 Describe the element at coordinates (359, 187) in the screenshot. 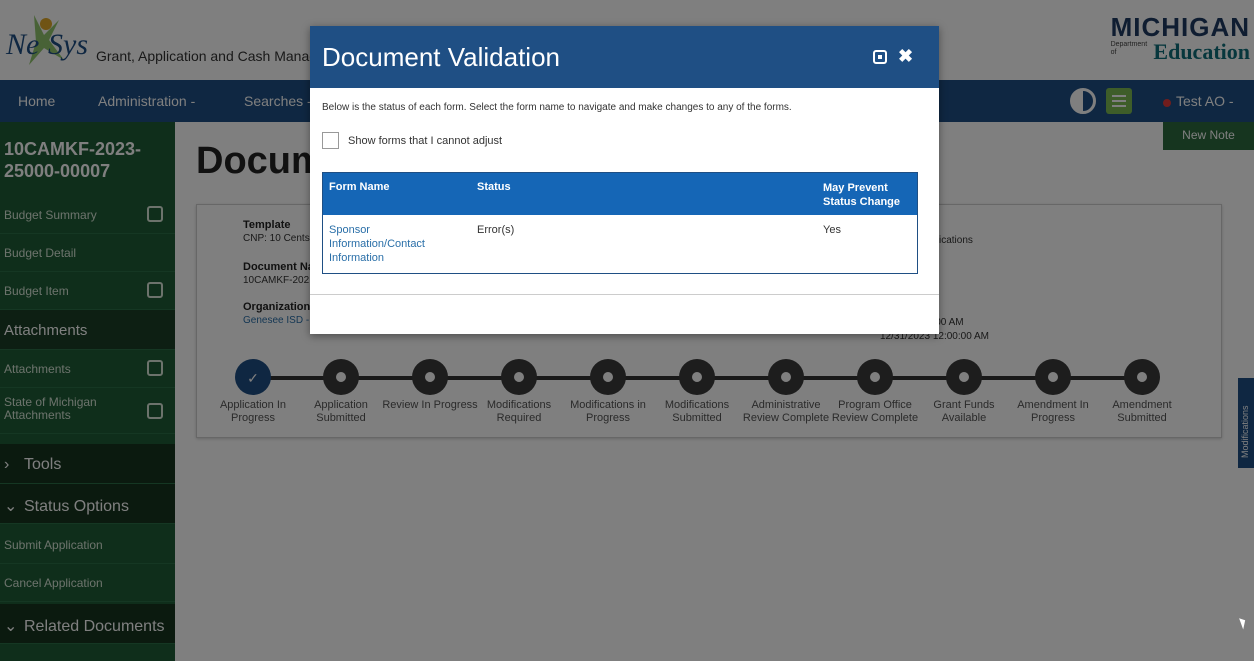

I see `column-header-form-name: Form Name` at that location.